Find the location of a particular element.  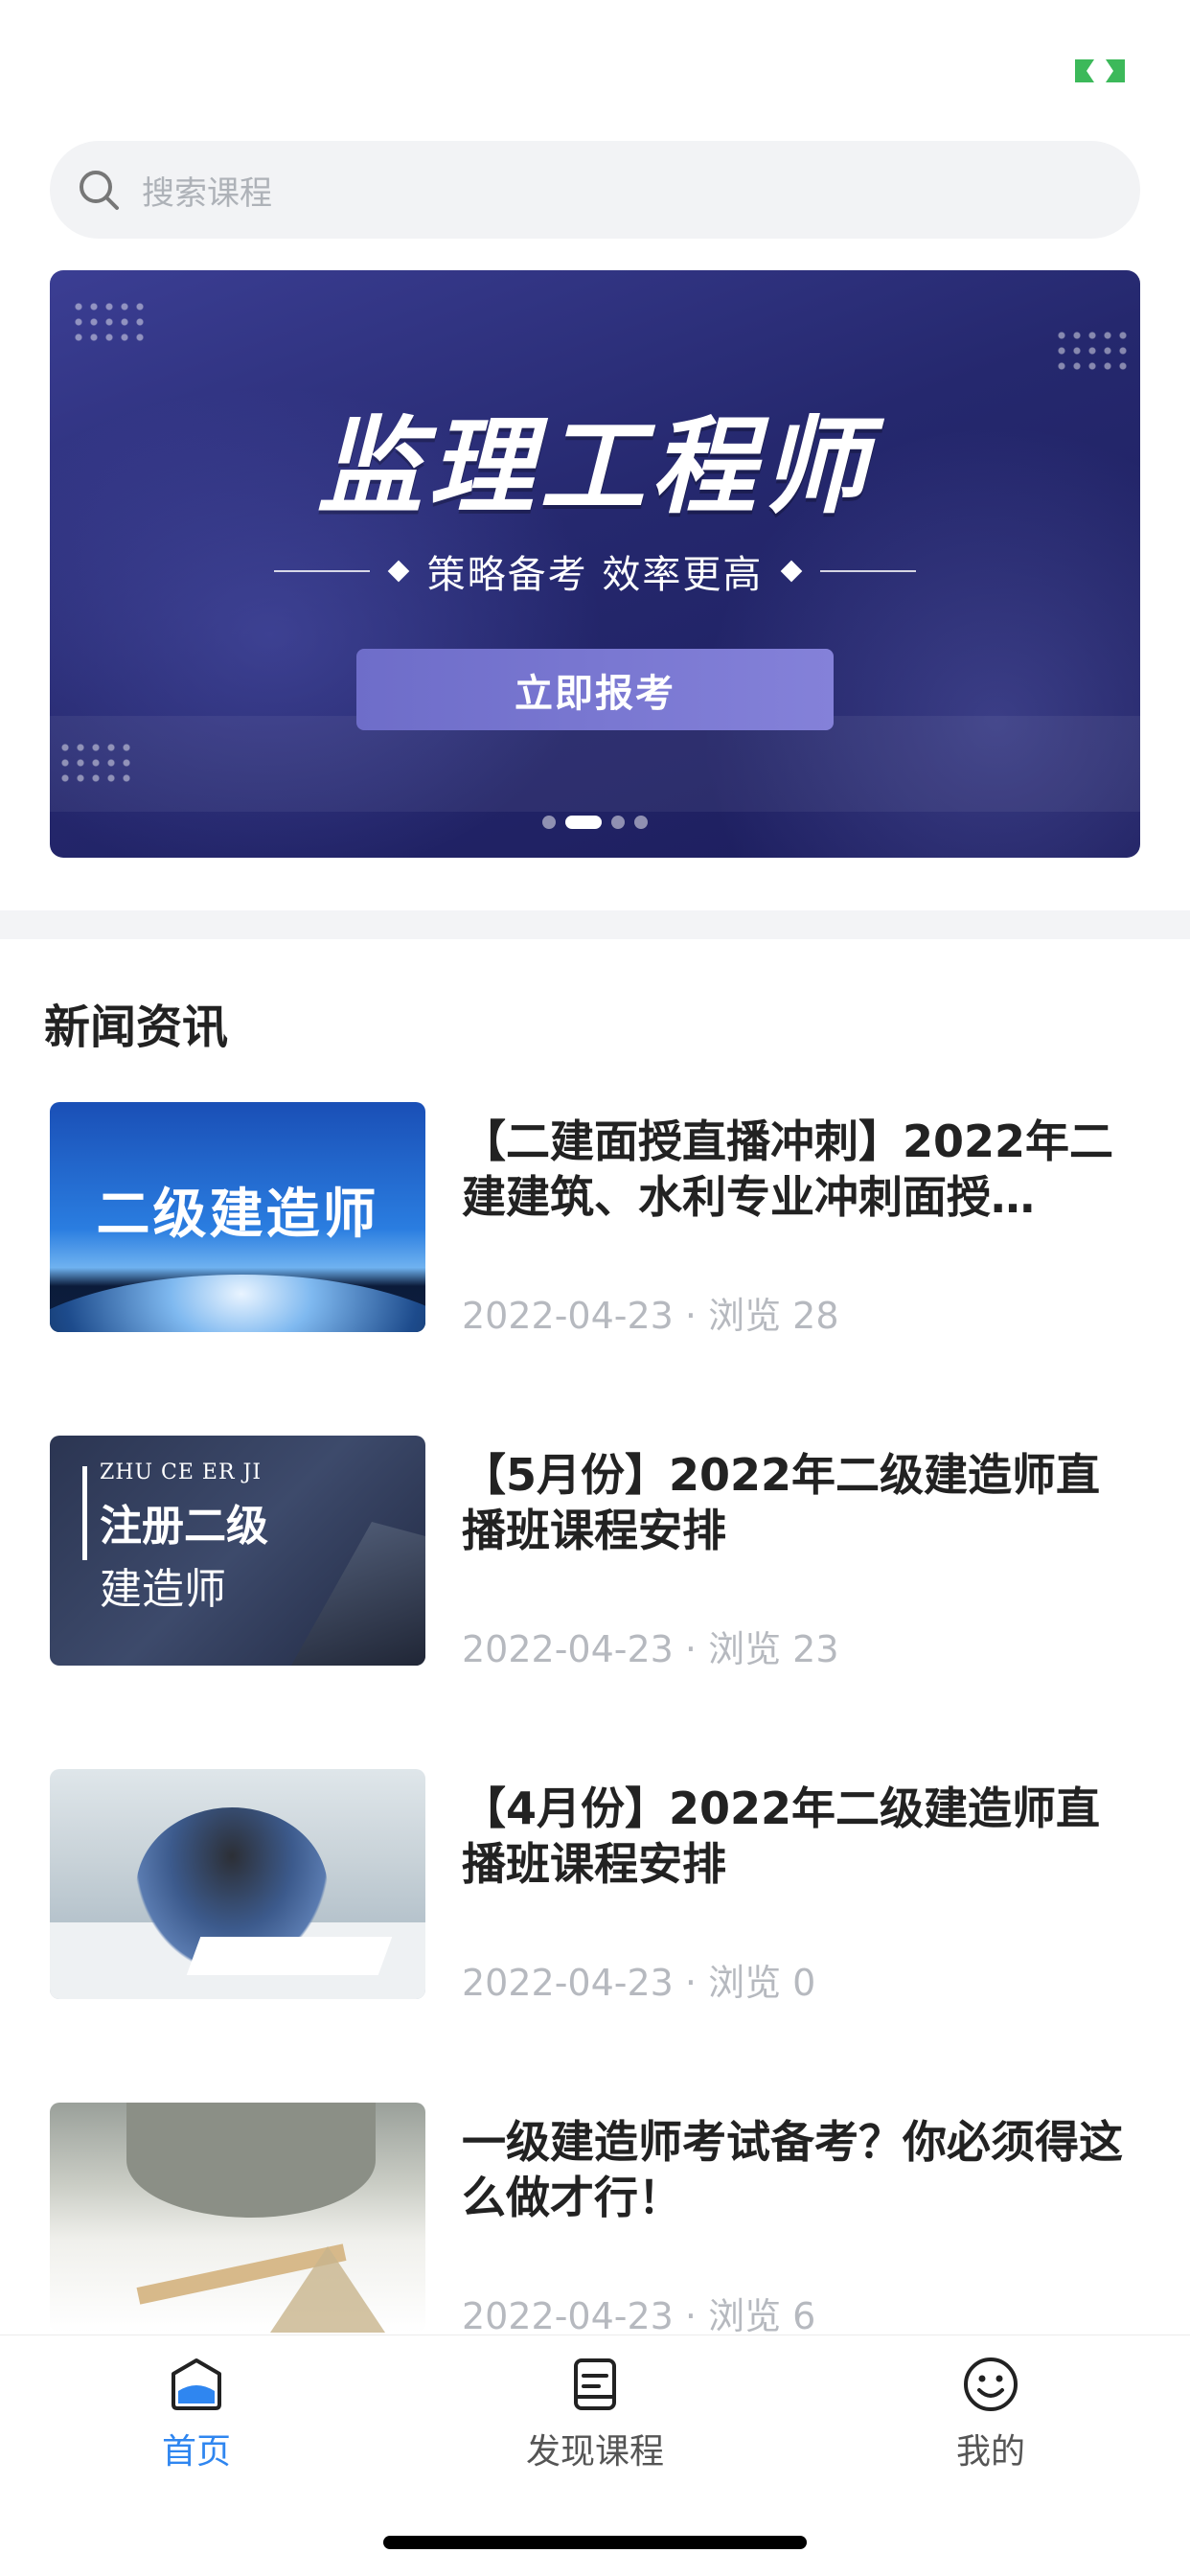

thumbnail-text: 建造师 is located at coordinates (163, 1589).